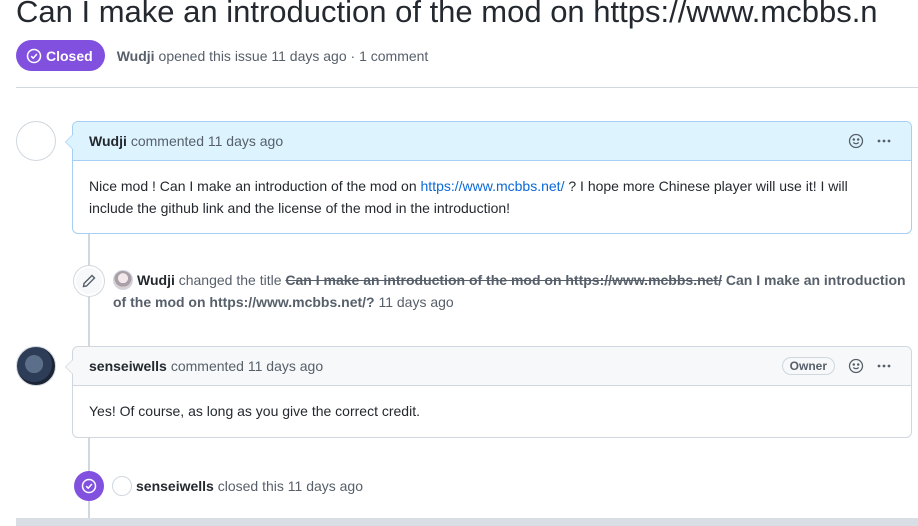 The width and height of the screenshot is (918, 526). Describe the element at coordinates (156, 280) in the screenshot. I see `event-actor: Wudji` at that location.